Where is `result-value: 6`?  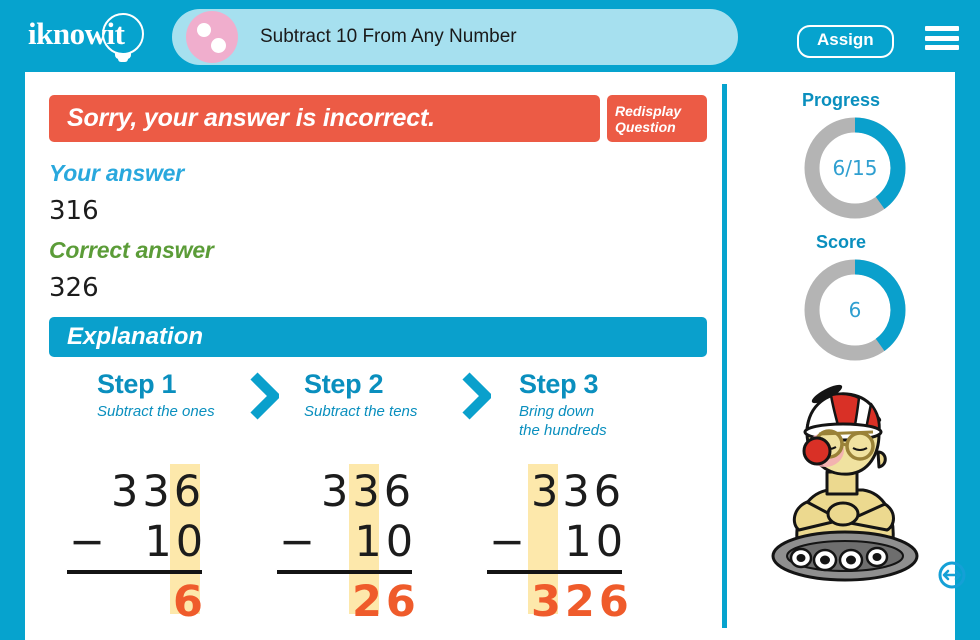
result-value: 6 is located at coordinates (190, 602).